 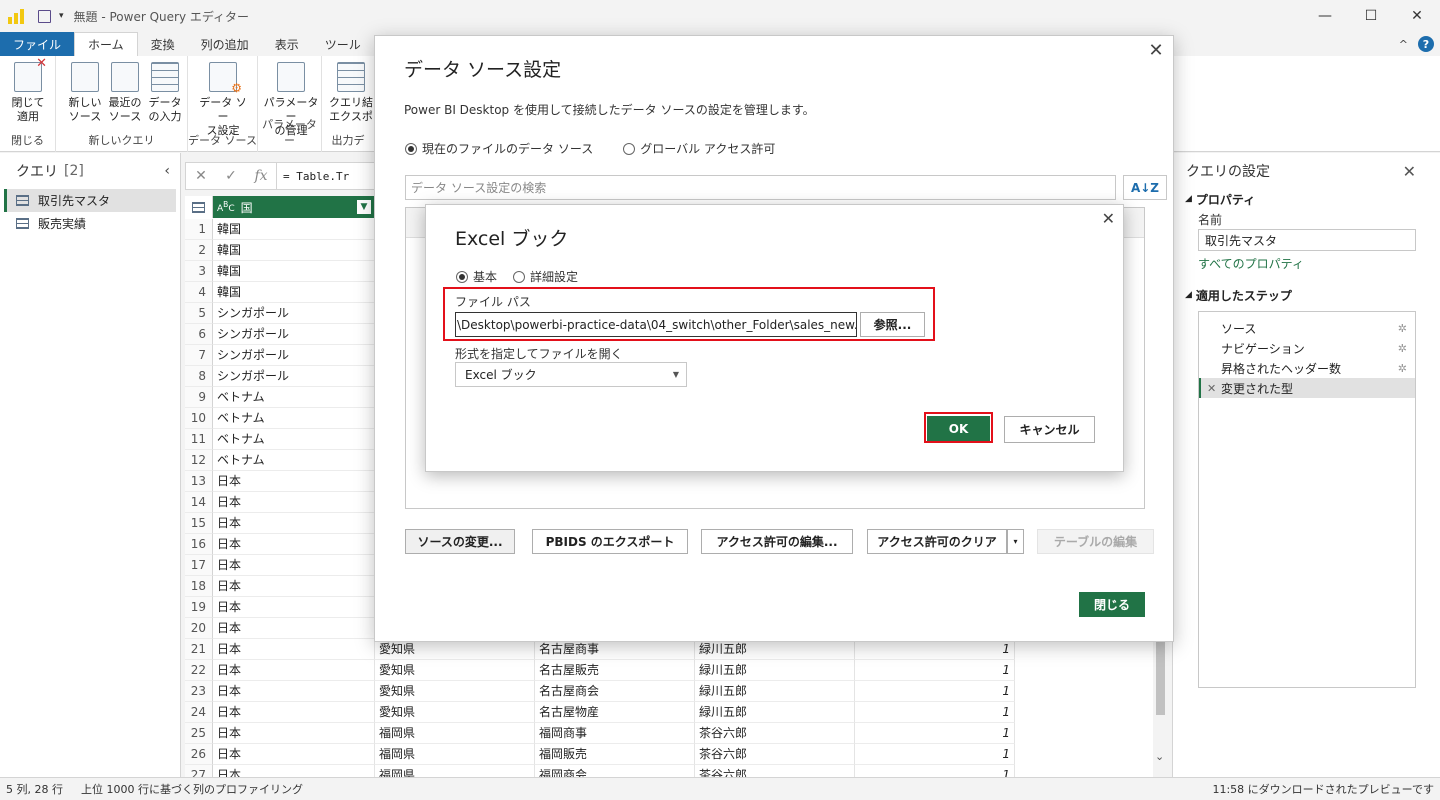 What do you see at coordinates (1307, 368) in the screenshot?
I see `step-item: 昇格されたヘッダー数 ✲` at bounding box center [1307, 368].